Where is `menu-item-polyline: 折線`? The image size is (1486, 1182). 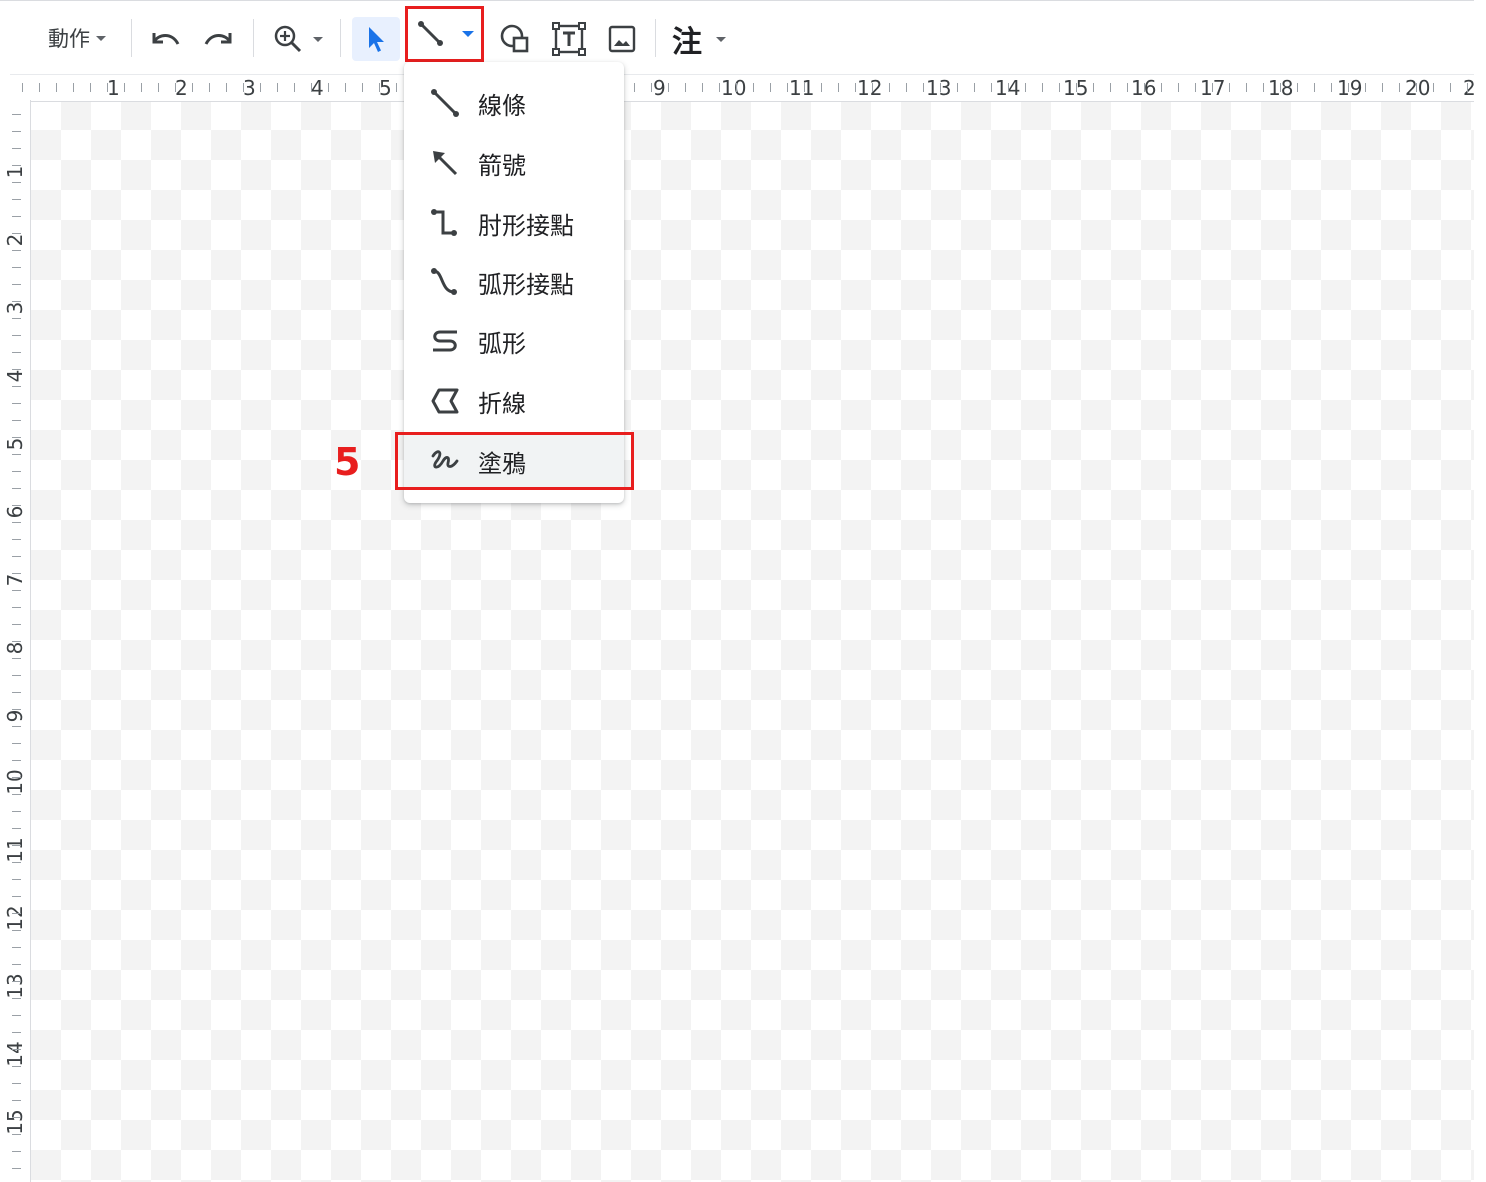 menu-item-polyline: 折線 is located at coordinates (514, 401).